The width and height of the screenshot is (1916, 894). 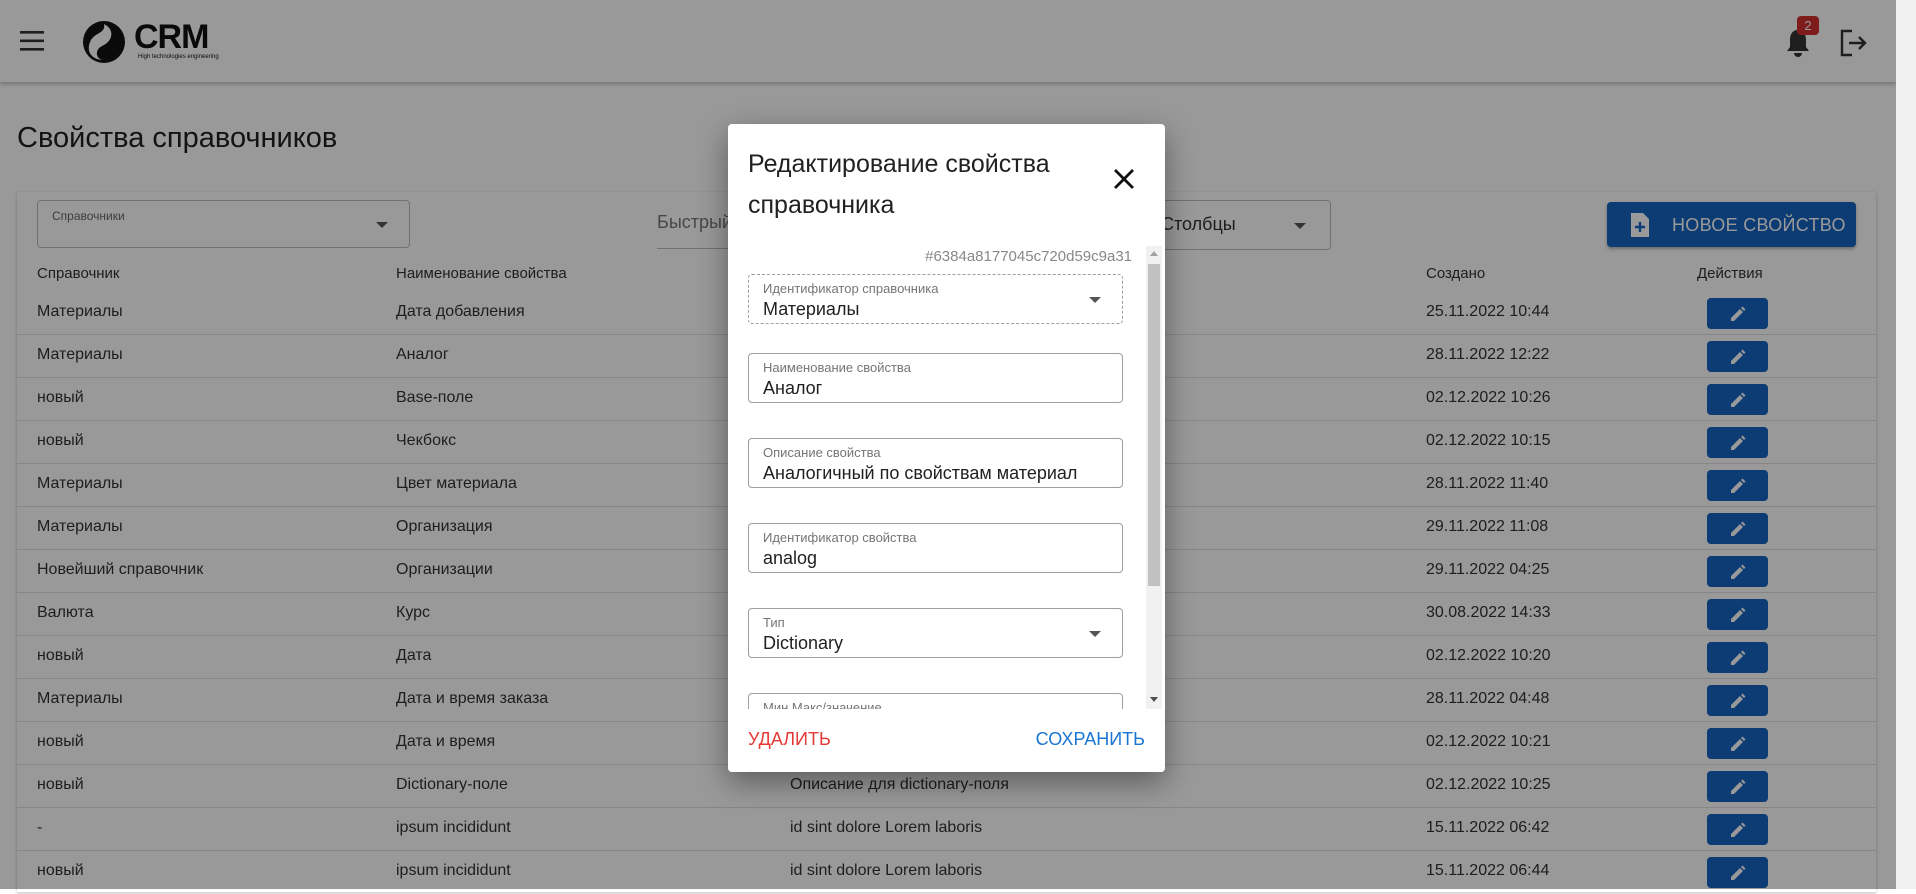 I want to click on field-label: Идентификатор справочника, so click(x=851, y=288).